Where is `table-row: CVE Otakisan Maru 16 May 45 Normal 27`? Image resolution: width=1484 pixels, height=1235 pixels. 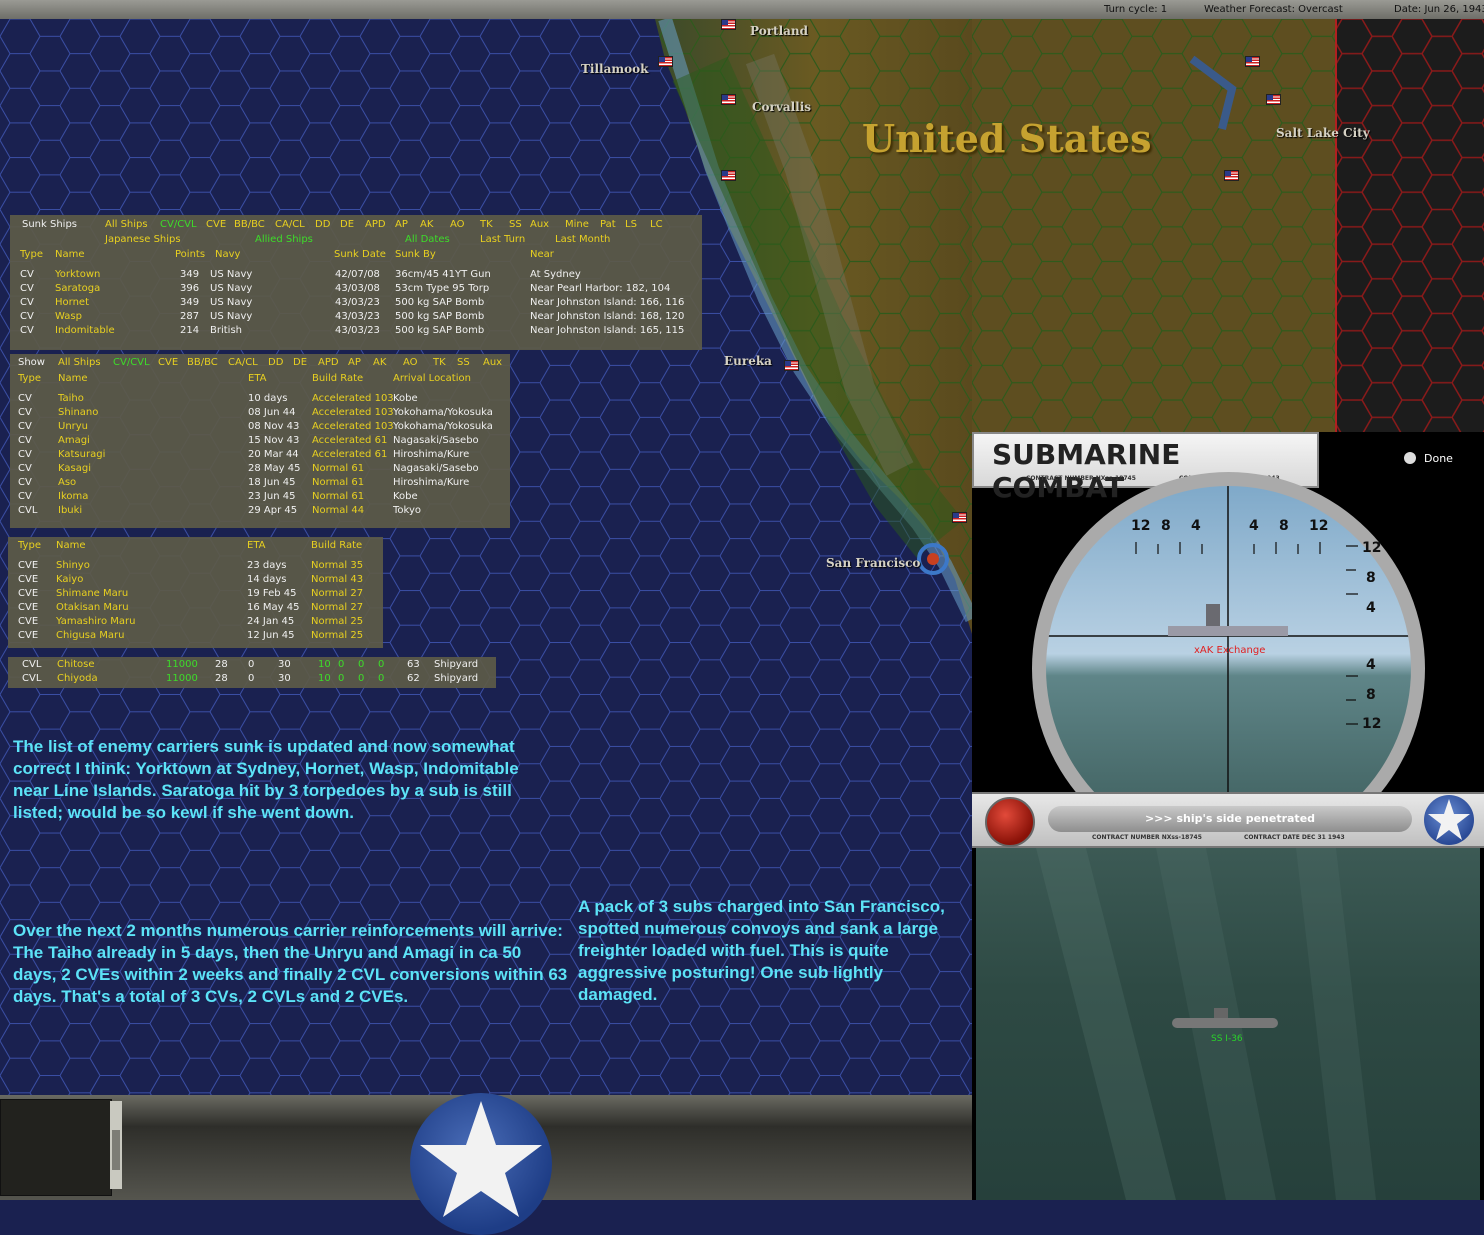
table-row: CVE Otakisan Maru 16 May 45 Normal 27 is located at coordinates (195, 609).